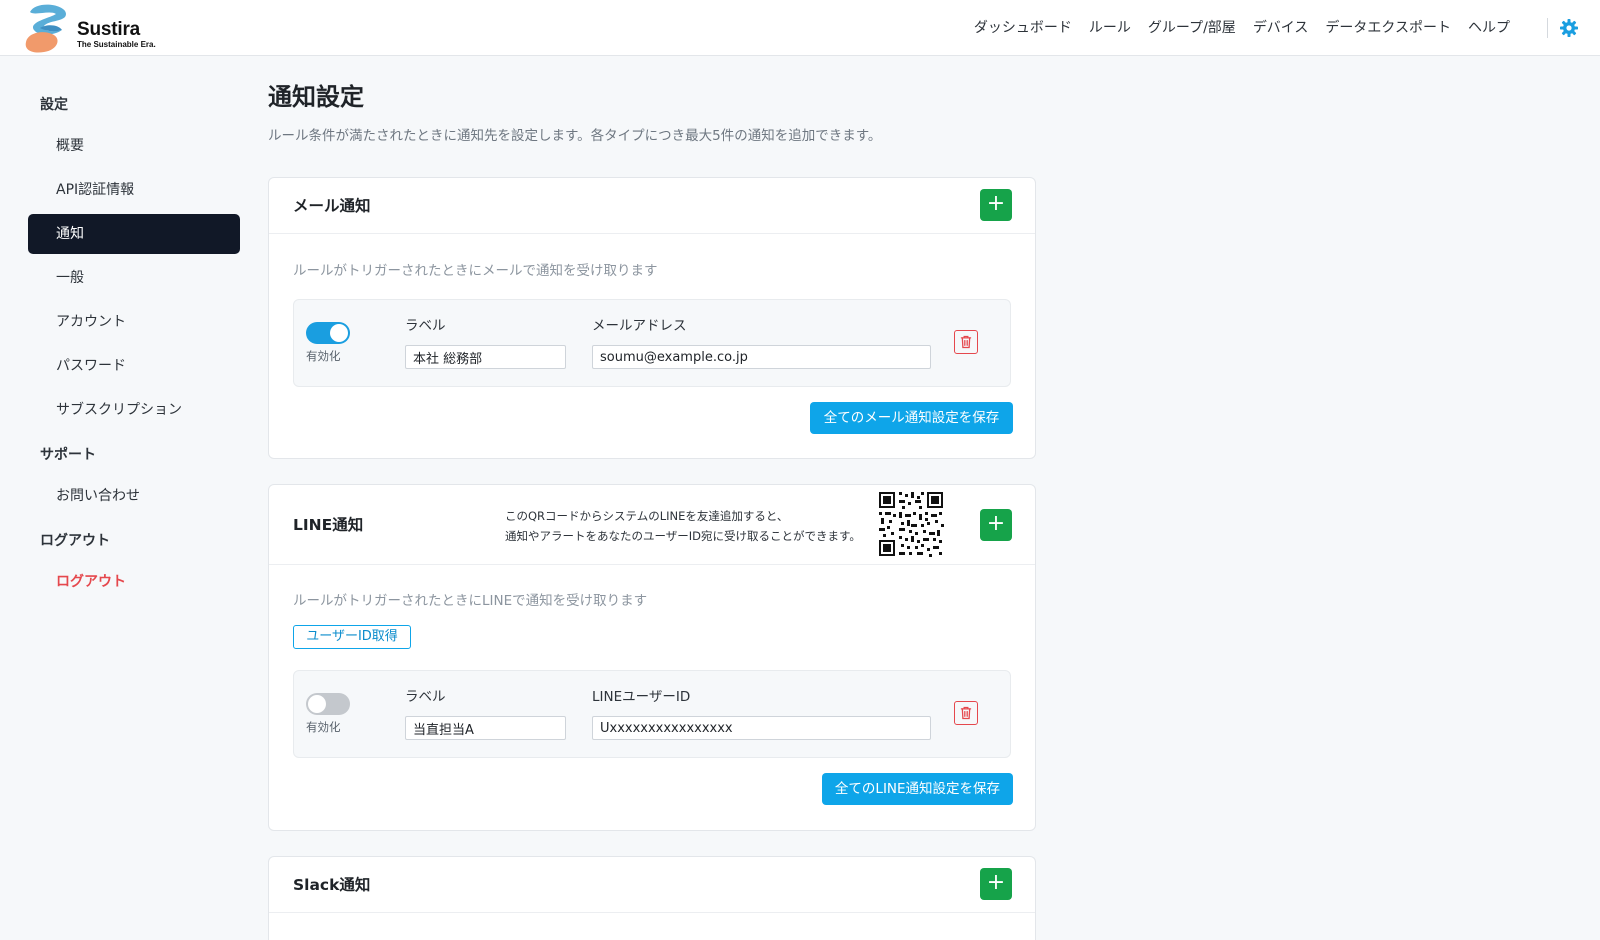  Describe the element at coordinates (652, 714) in the screenshot. I see `line-notification-row: 有効化 ラベル LINEユーザーID` at that location.